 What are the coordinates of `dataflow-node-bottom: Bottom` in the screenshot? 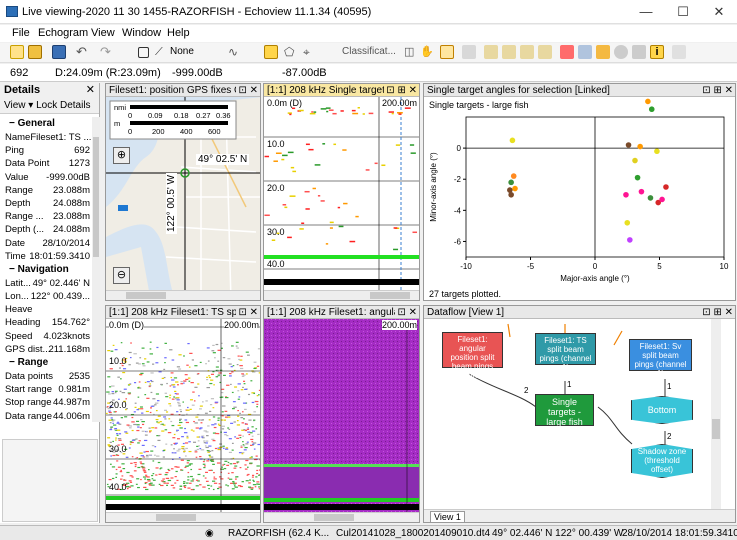 It's located at (662, 410).